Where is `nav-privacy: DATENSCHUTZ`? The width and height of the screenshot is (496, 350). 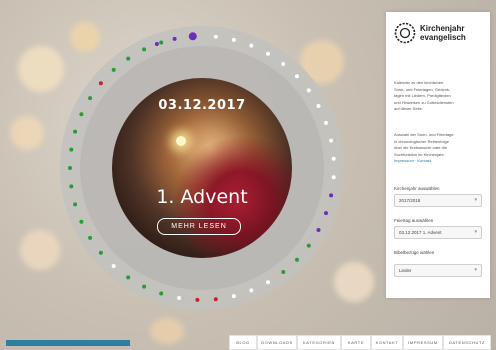 nav-privacy: DATENSCHUTZ is located at coordinates (467, 342).